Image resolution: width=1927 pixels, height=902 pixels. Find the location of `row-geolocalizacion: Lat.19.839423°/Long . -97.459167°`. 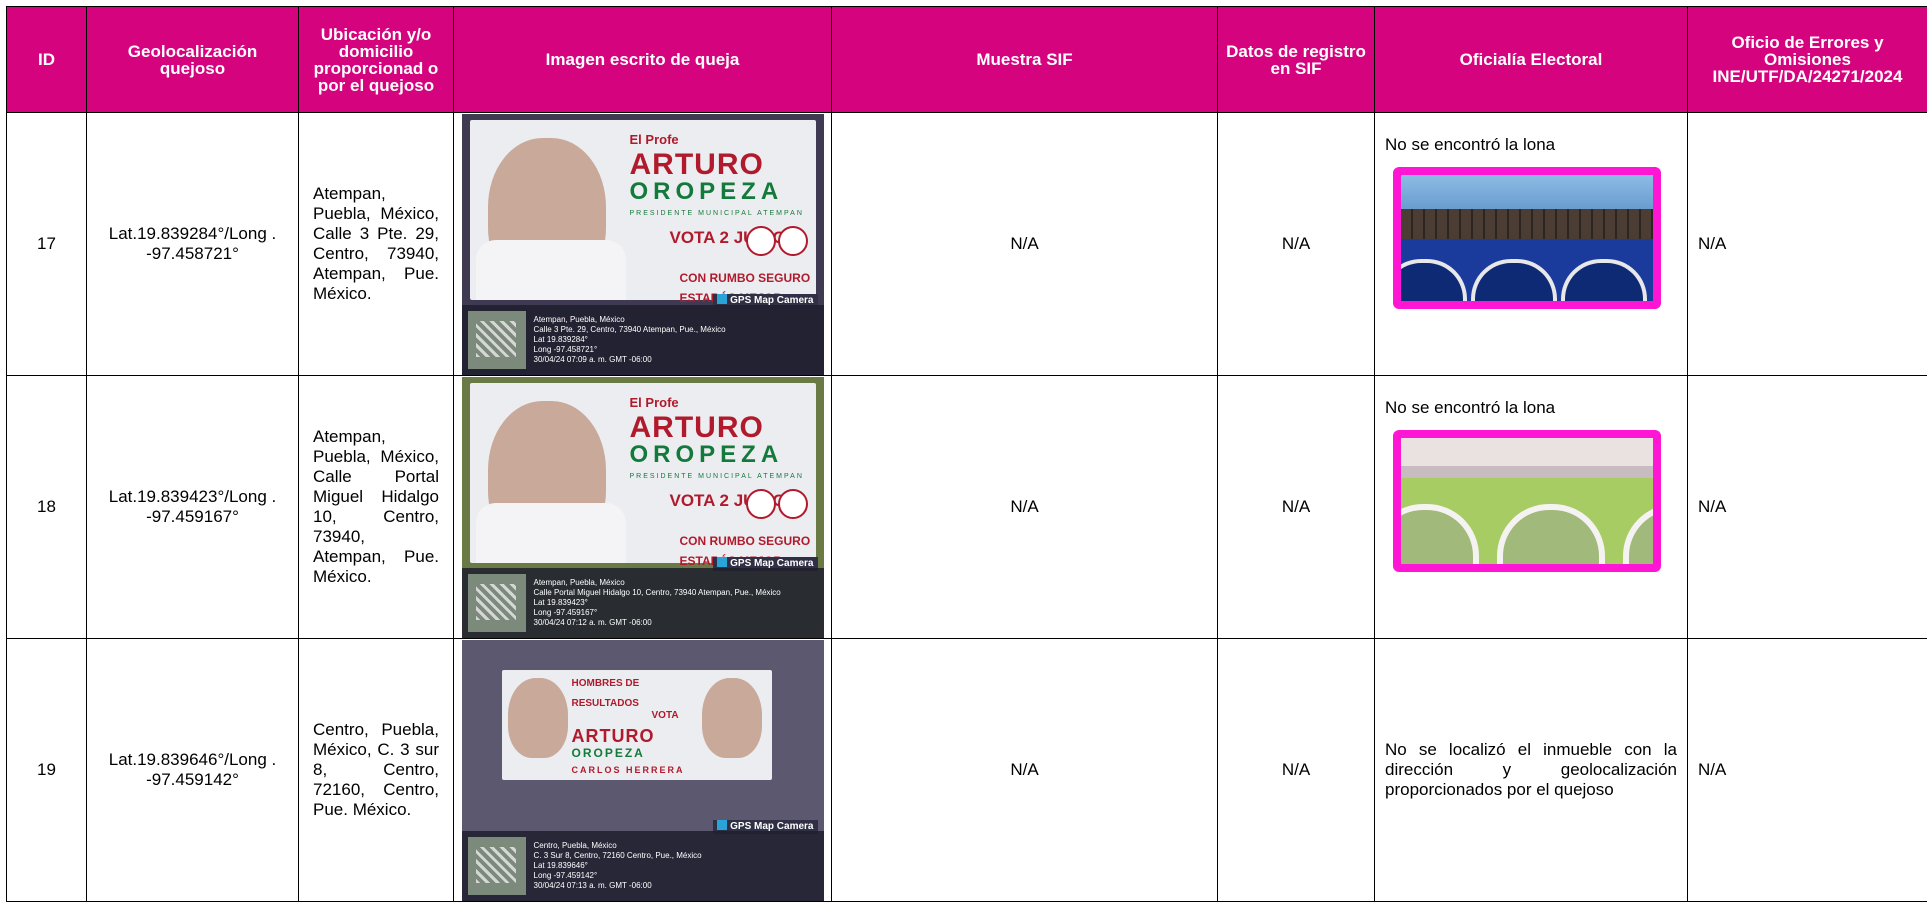

row-geolocalizacion: Lat.19.839423°/Long . -97.459167° is located at coordinates (193, 507).